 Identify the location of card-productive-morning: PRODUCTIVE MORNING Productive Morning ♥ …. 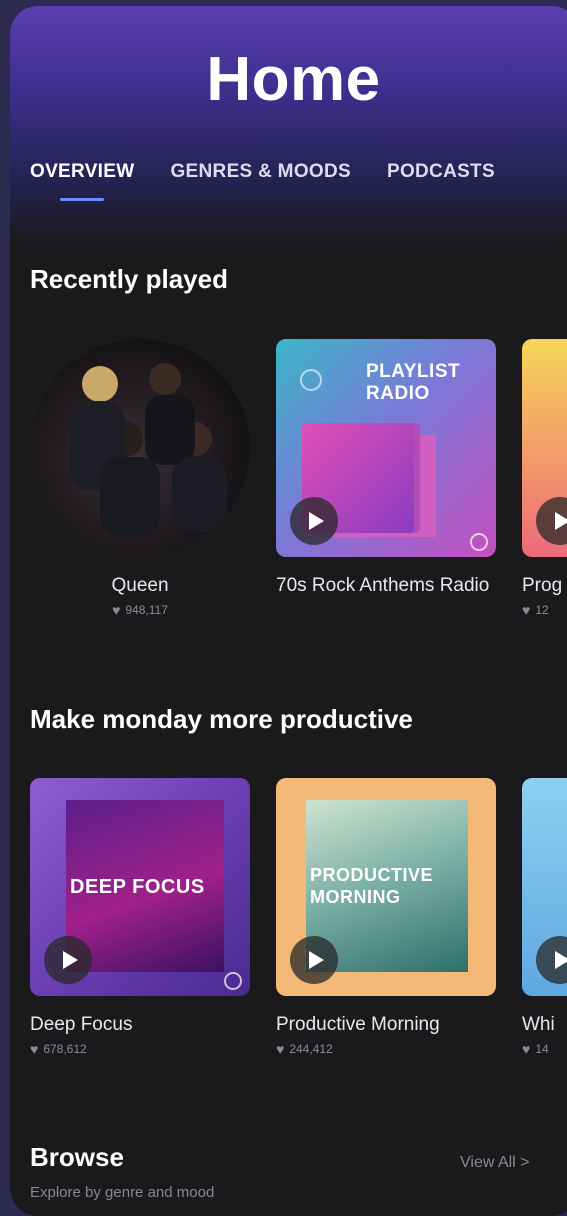
(386, 917).